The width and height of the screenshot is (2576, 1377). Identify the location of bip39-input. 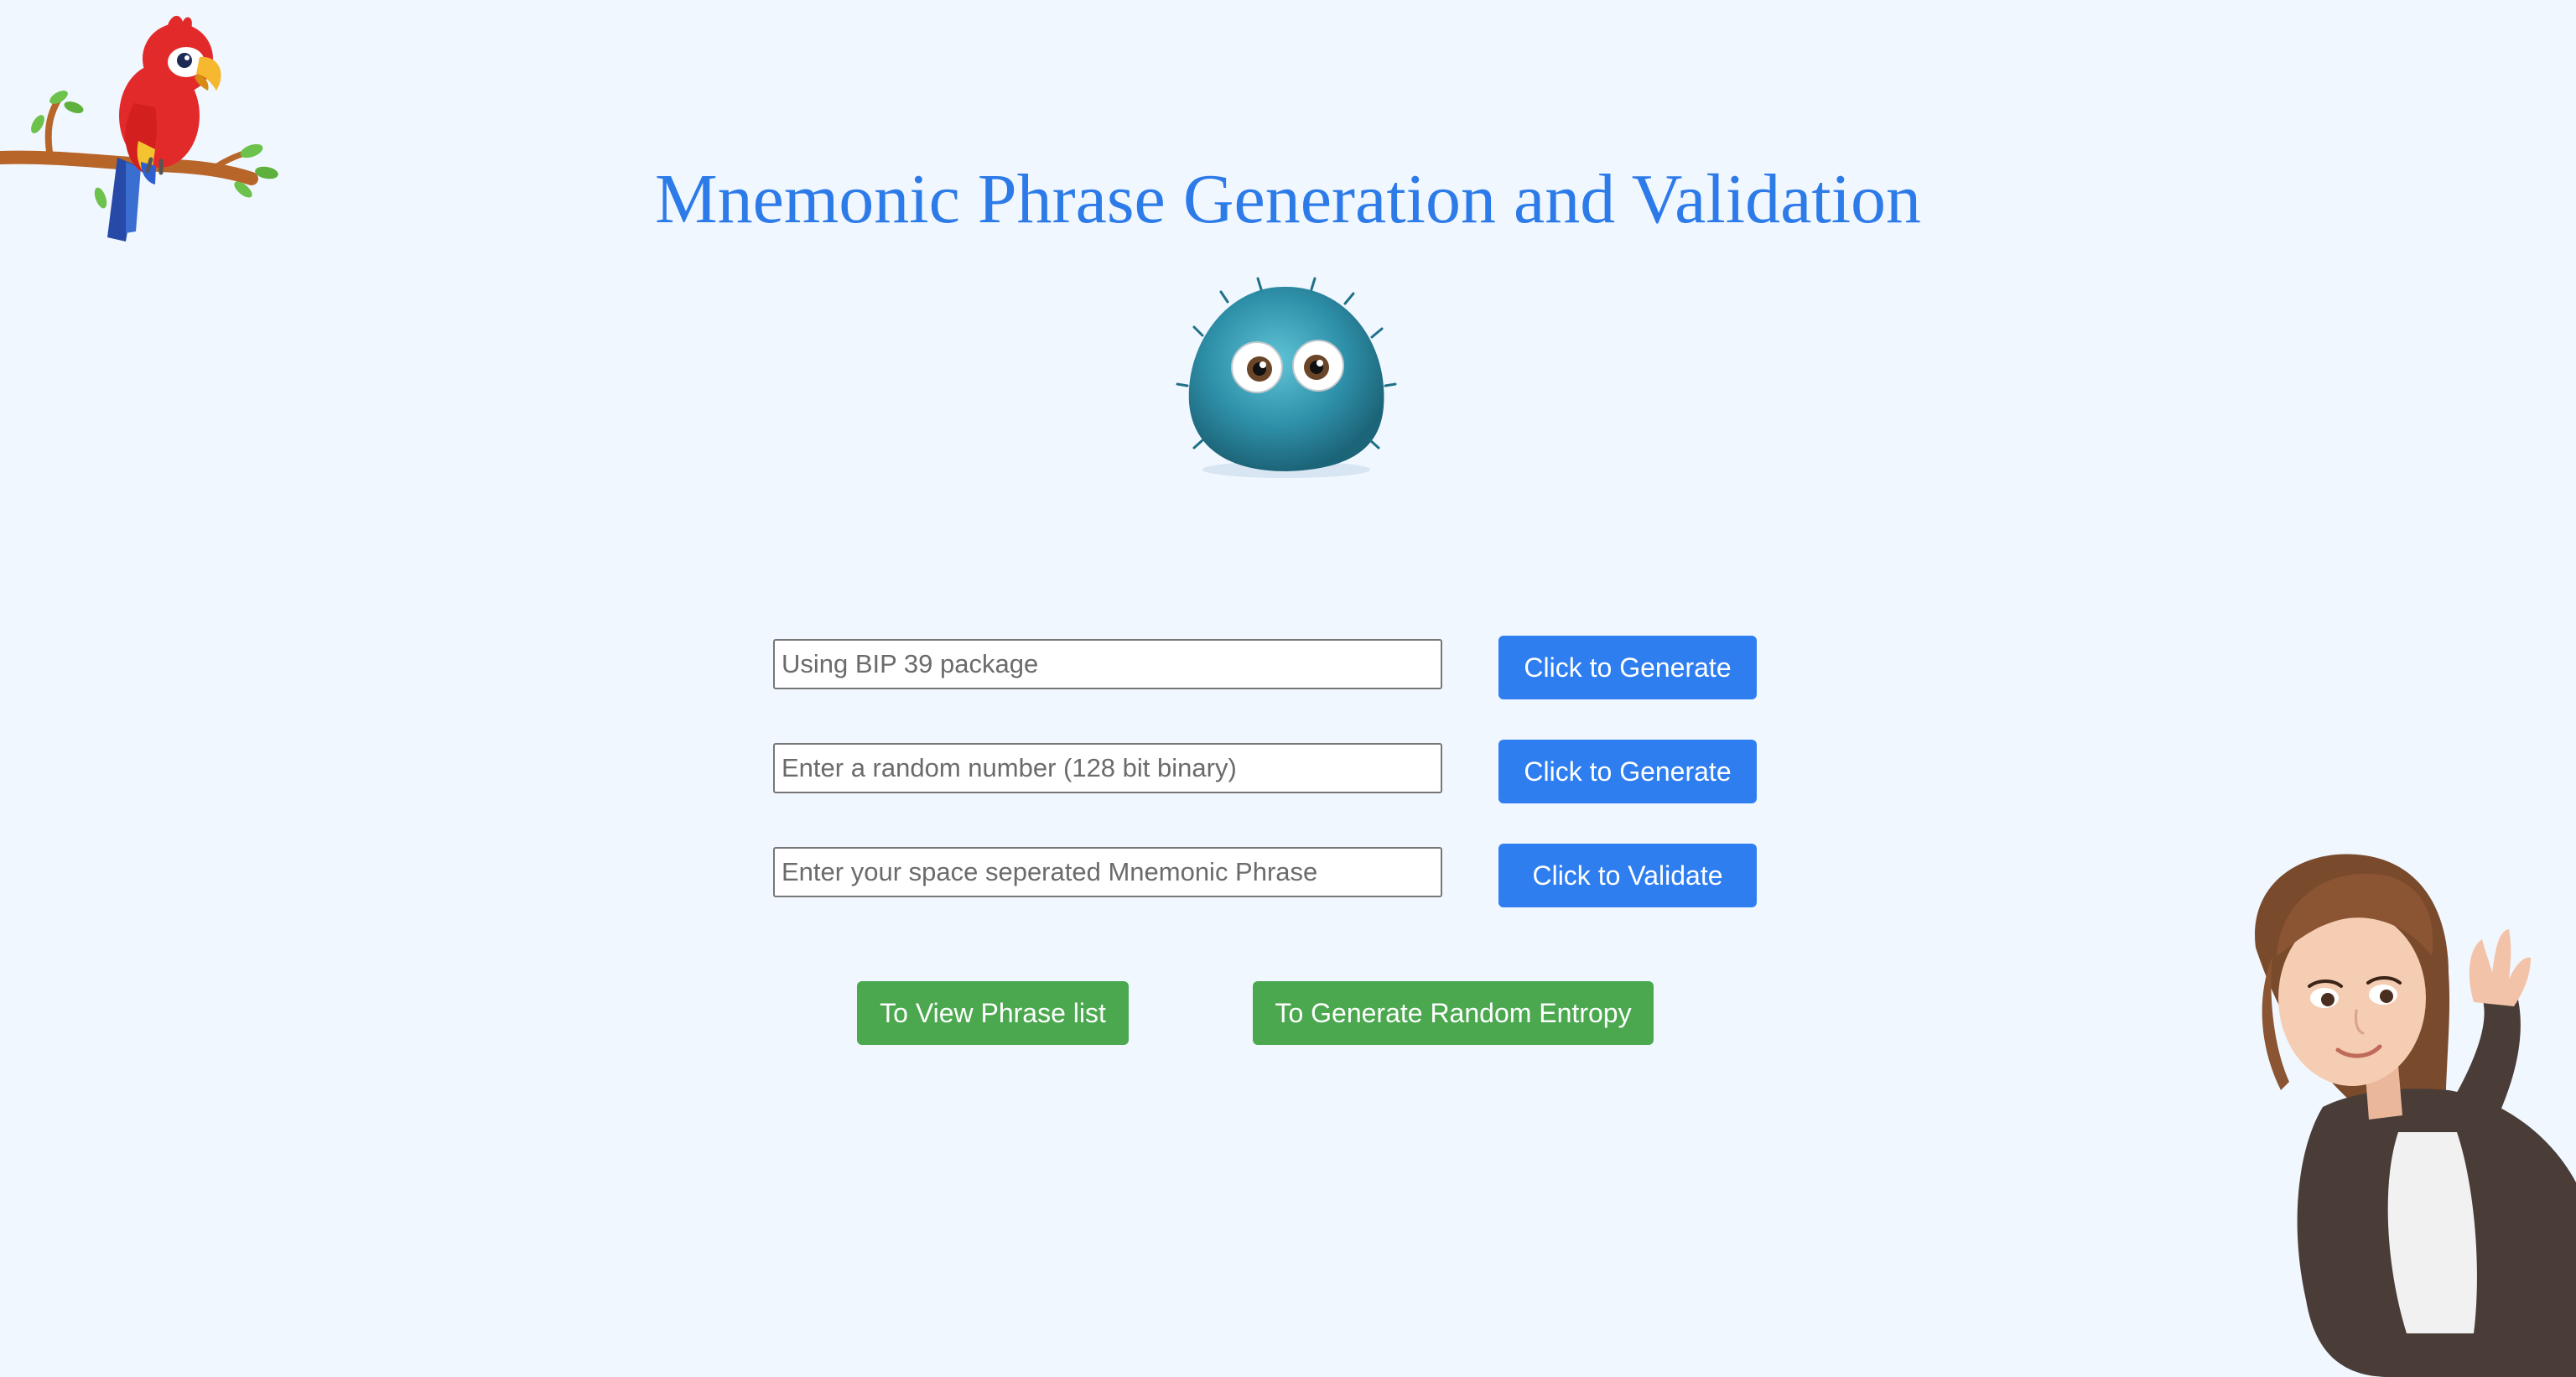
(1107, 664).